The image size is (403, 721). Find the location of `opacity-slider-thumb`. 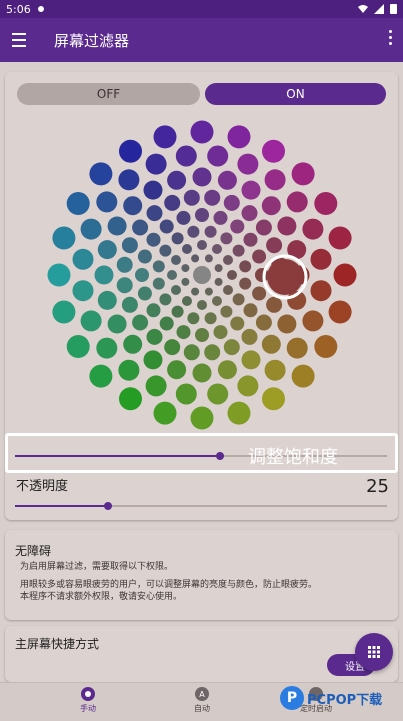

opacity-slider-thumb is located at coordinates (108, 506).